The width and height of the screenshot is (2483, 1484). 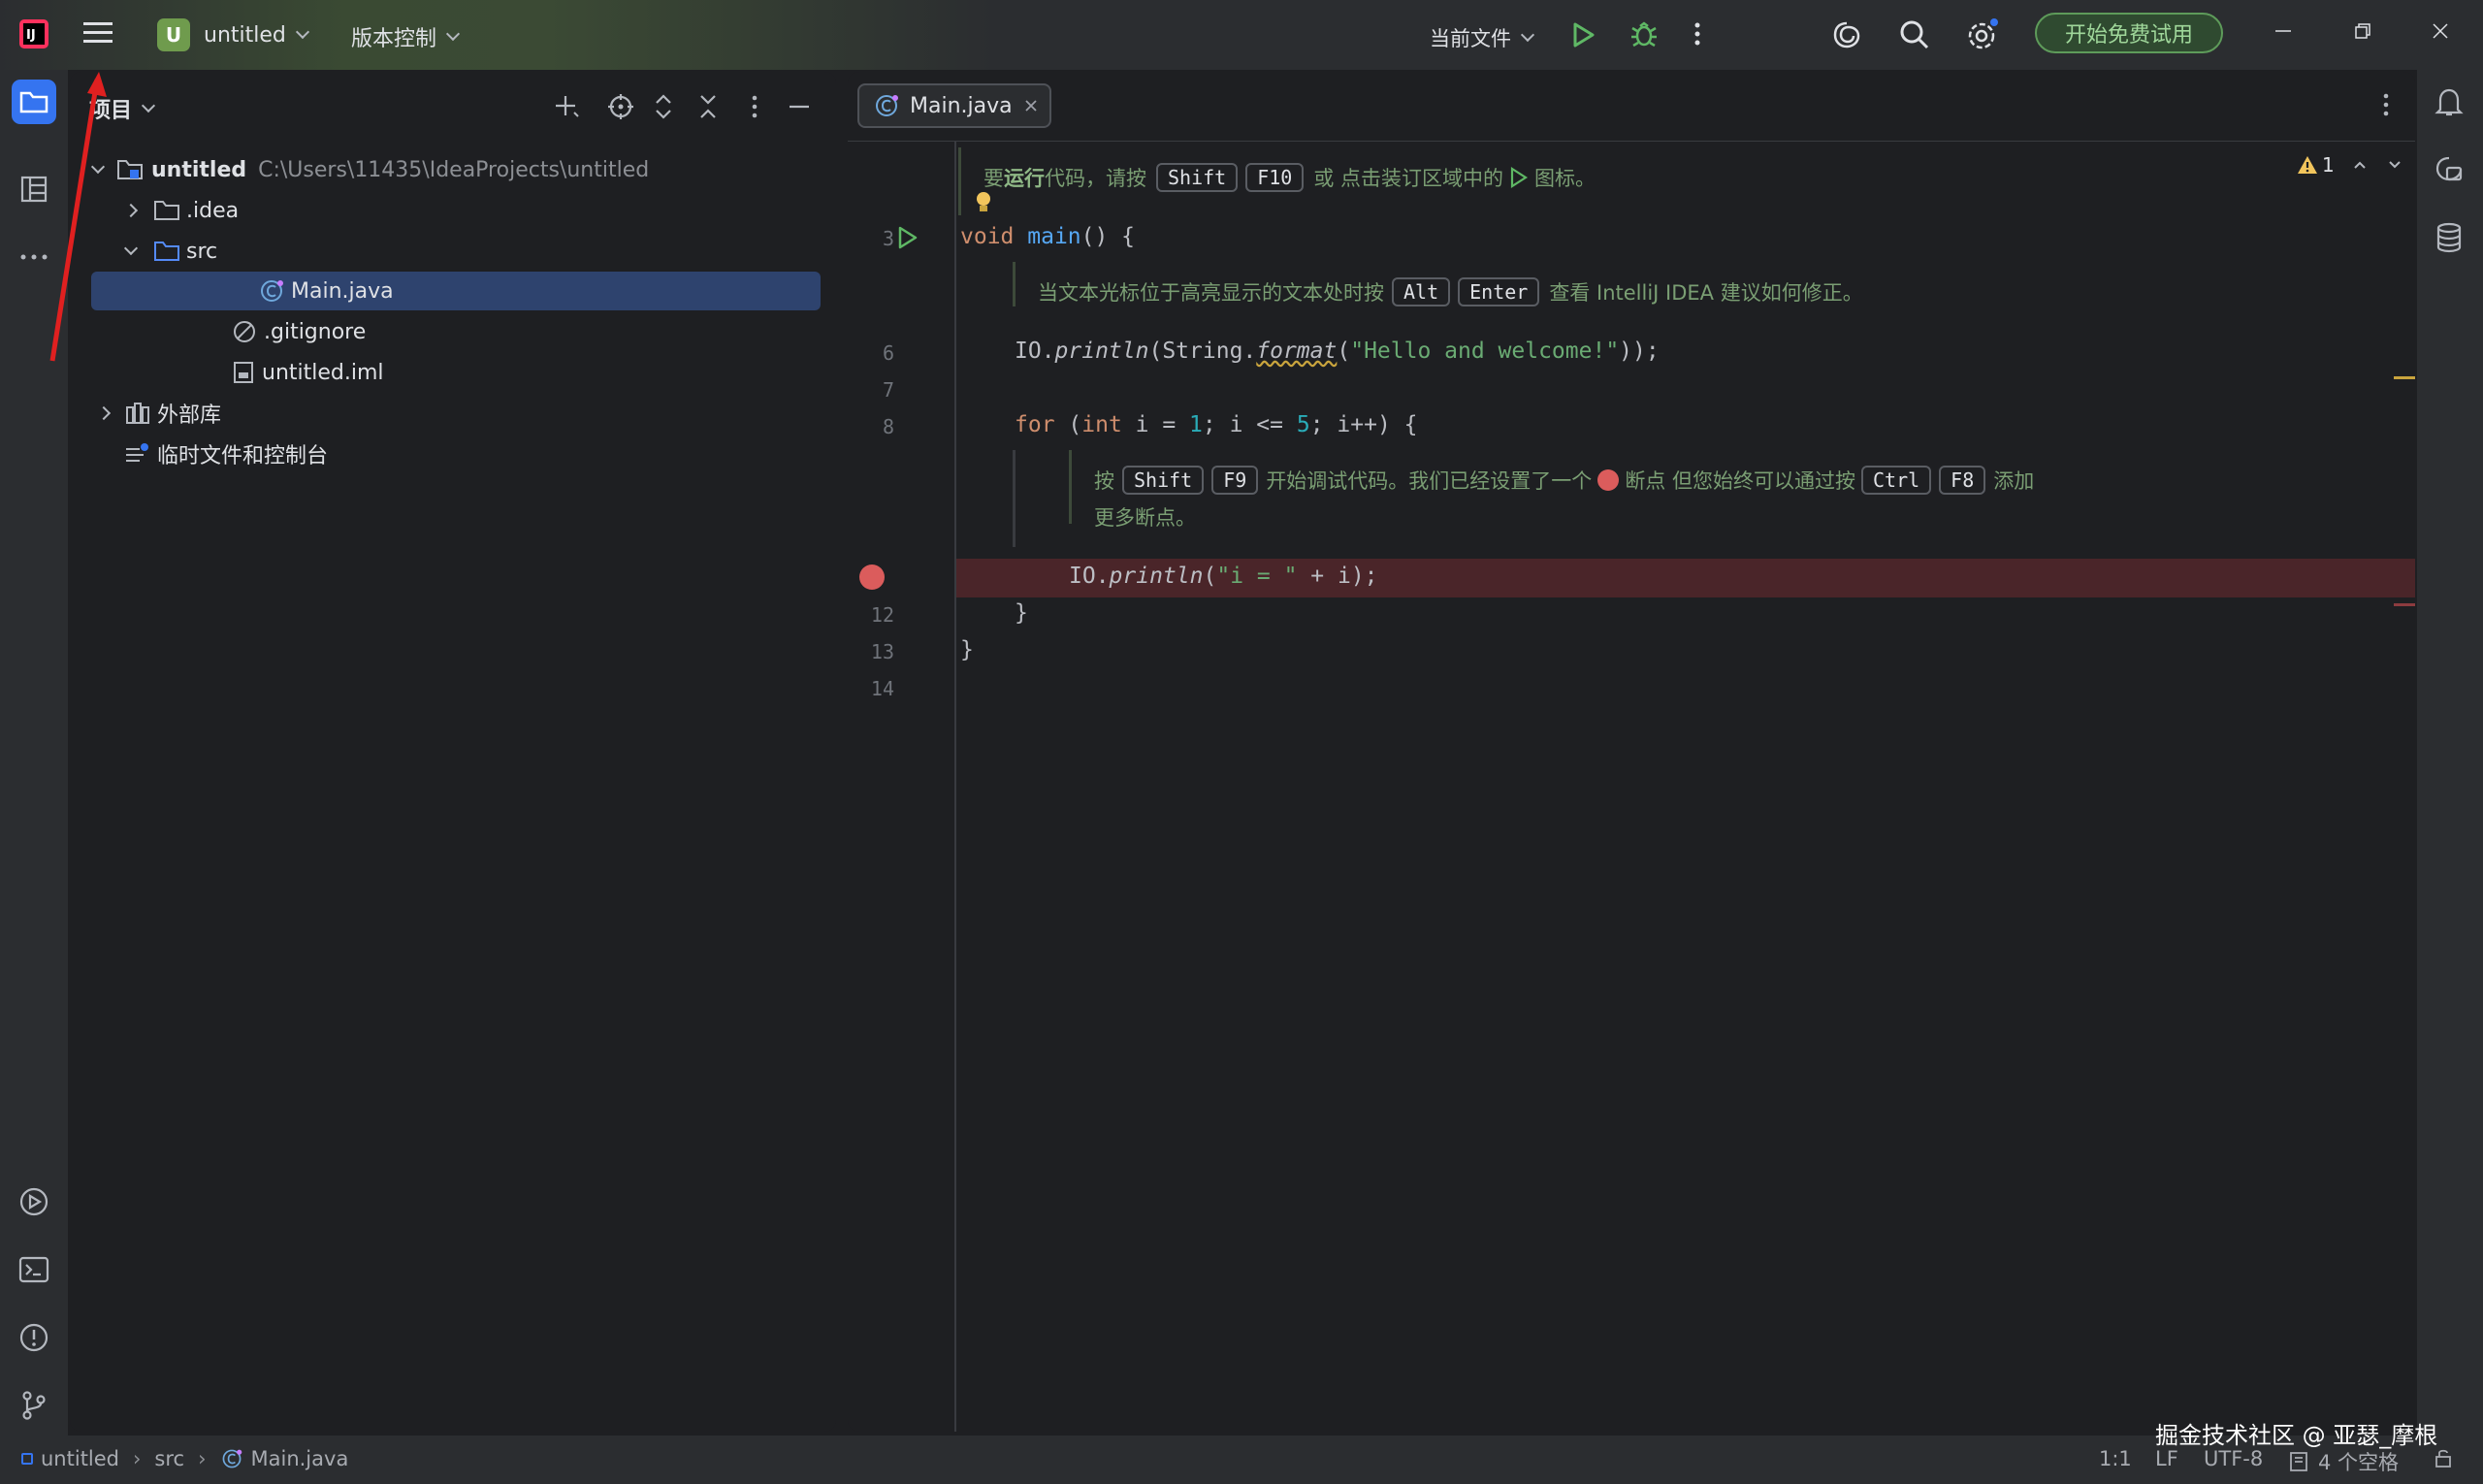 I want to click on tree-item-scratches: 临时文件和控制台, so click(x=226, y=454).